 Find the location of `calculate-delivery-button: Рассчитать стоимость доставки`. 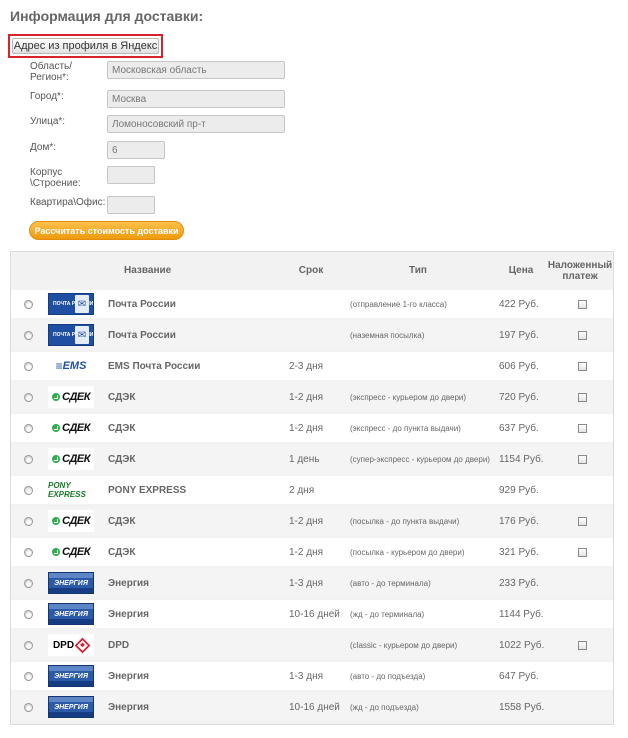

calculate-delivery-button: Рассчитать стоимость доставки is located at coordinates (106, 230).